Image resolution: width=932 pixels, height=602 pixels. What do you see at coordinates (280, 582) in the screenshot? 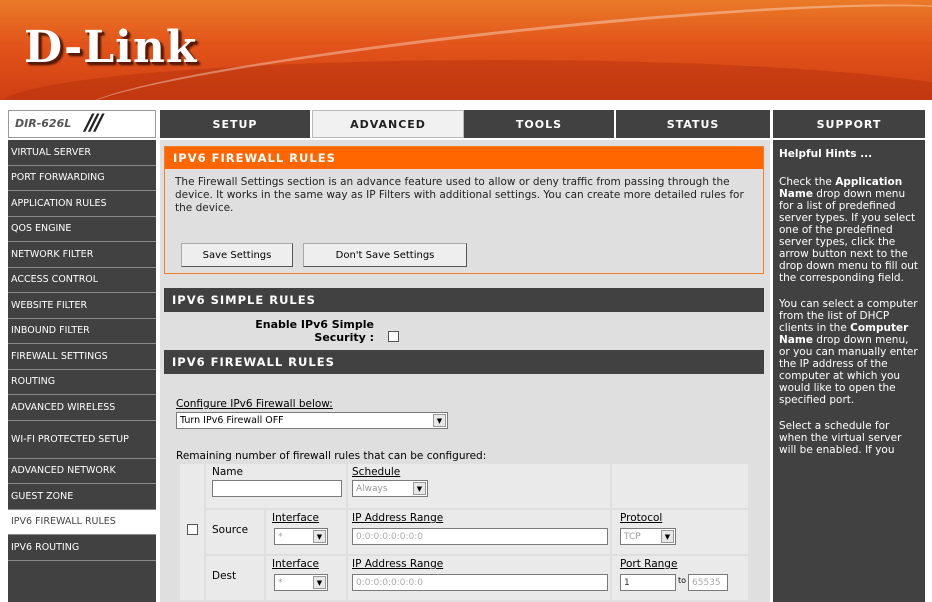
I see `dest-interface-value: *` at bounding box center [280, 582].